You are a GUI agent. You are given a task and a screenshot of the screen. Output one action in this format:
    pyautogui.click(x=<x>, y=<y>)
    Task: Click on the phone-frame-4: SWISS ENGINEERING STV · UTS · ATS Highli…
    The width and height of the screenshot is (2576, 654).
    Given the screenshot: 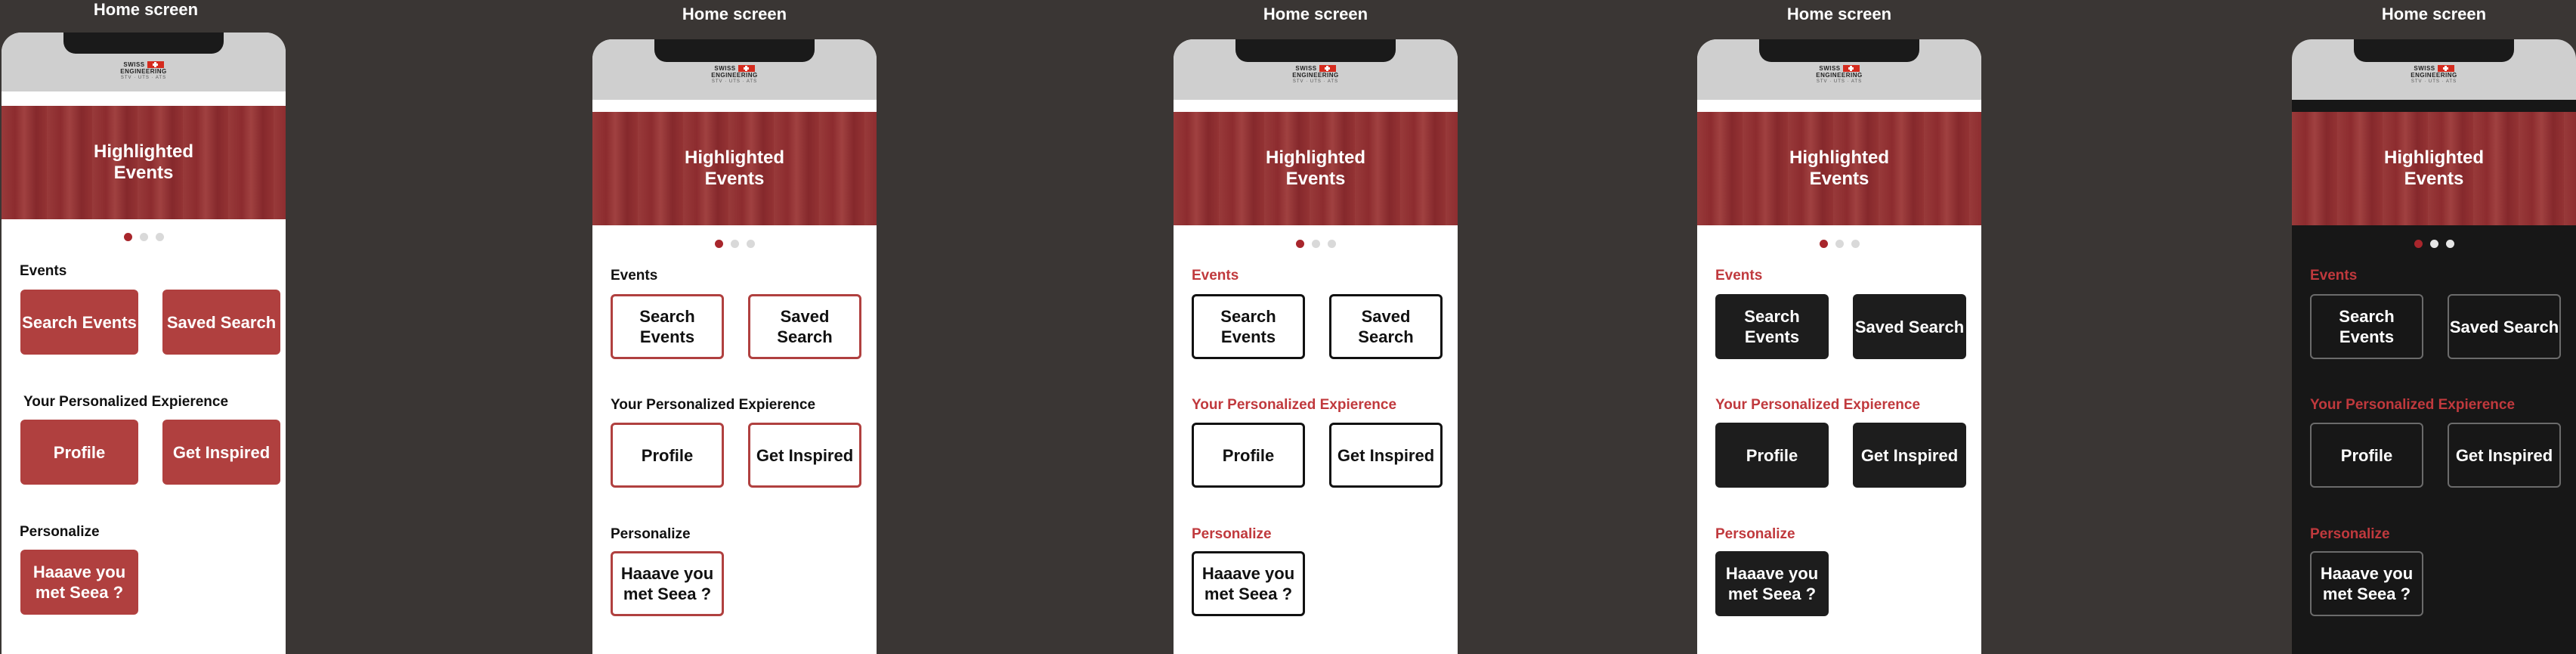 What is the action you would take?
    pyautogui.click(x=1839, y=346)
    